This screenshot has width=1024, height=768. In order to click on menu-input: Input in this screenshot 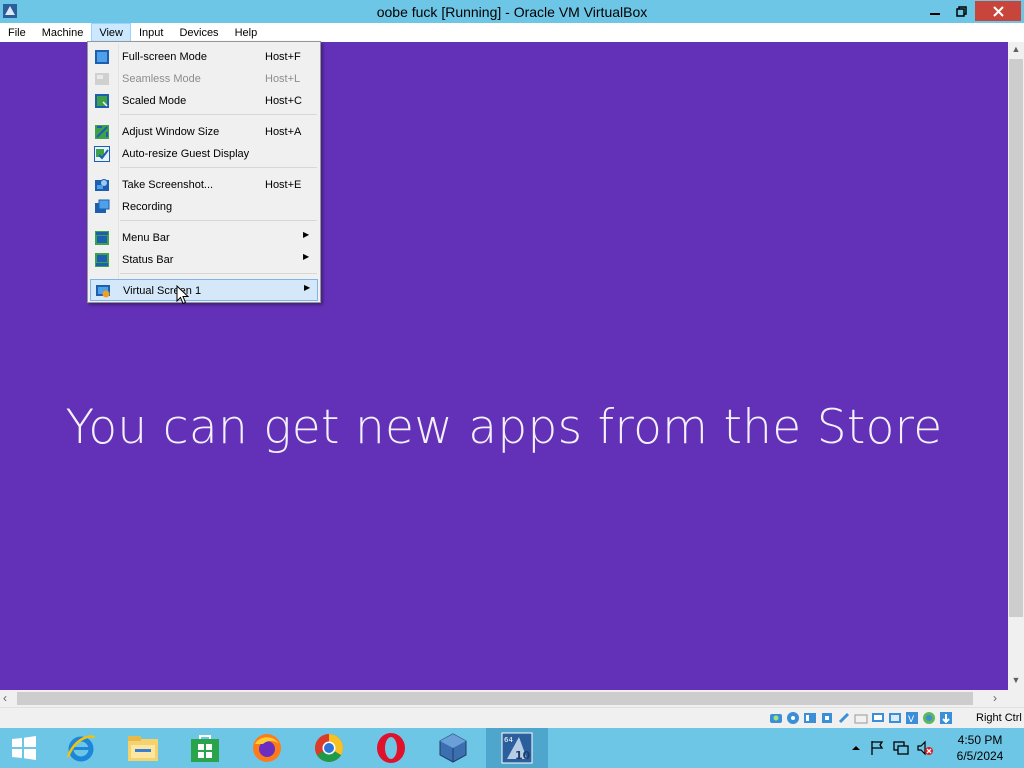, I will do `click(151, 32)`.